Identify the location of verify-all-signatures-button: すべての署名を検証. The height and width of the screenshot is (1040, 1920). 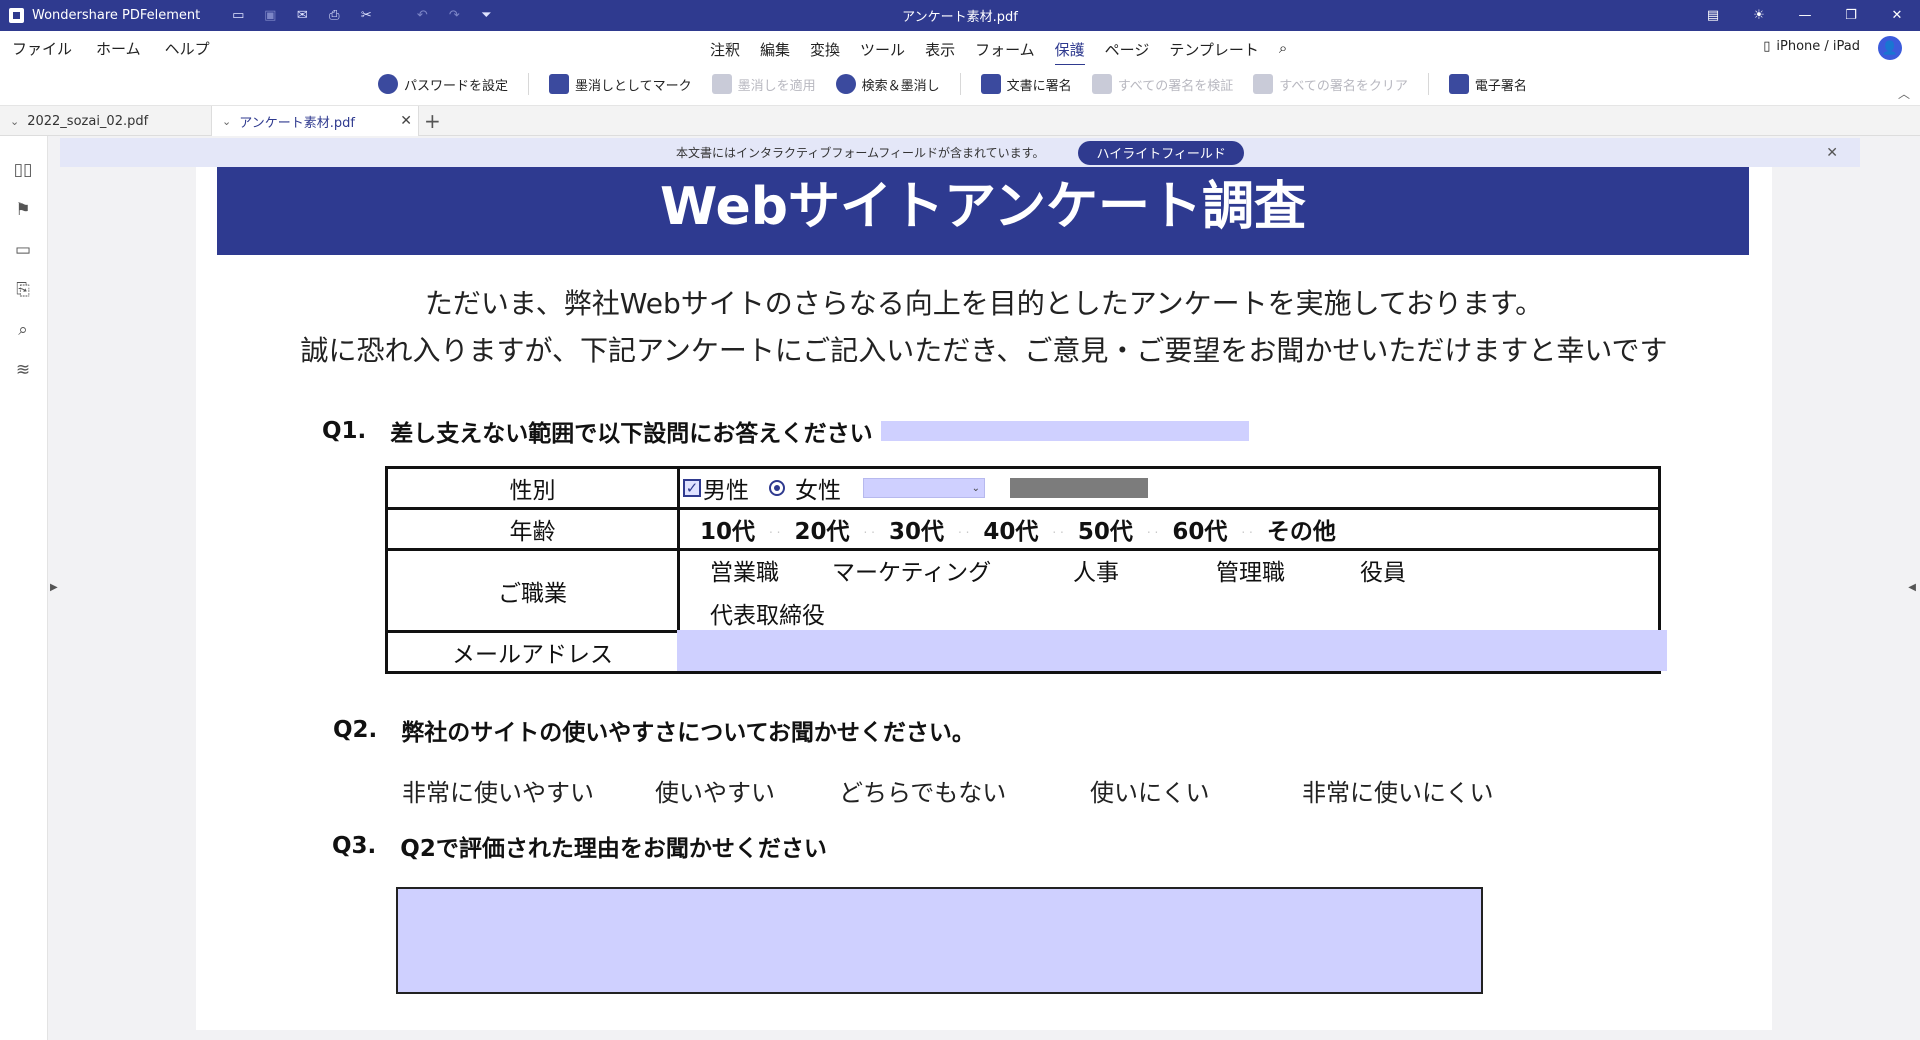
(1162, 84).